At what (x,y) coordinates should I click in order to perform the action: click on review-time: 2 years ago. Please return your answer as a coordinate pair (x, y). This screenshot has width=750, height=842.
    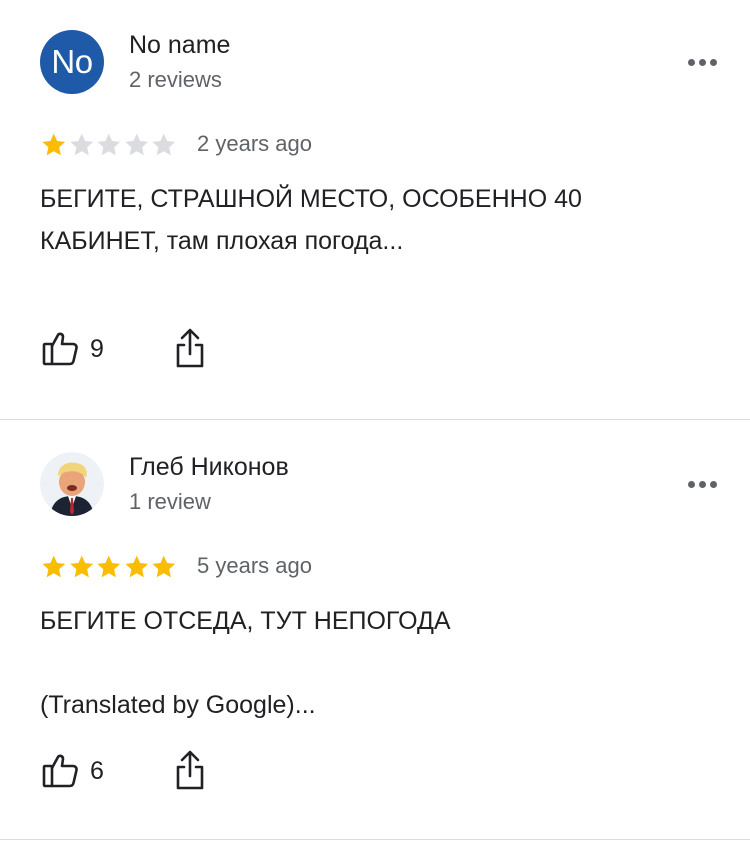
    Looking at the image, I should click on (254, 143).